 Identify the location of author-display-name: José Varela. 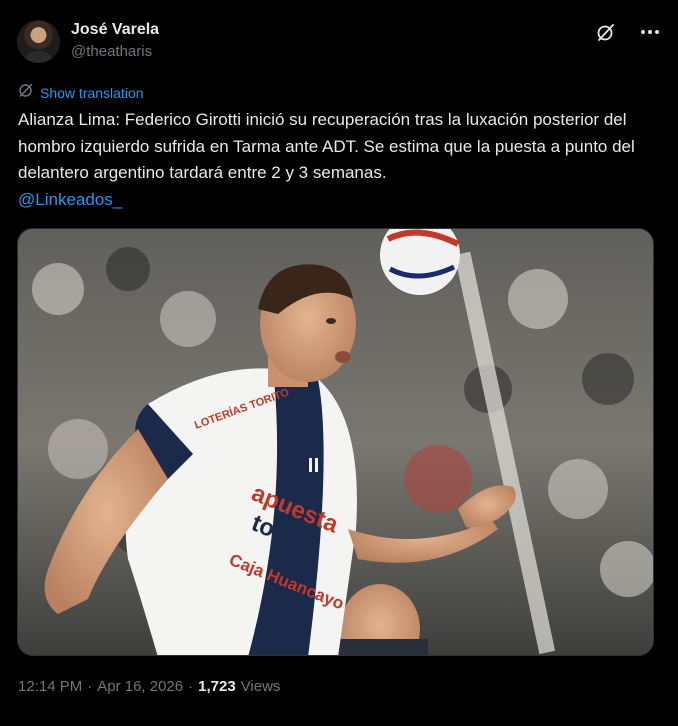
(115, 30).